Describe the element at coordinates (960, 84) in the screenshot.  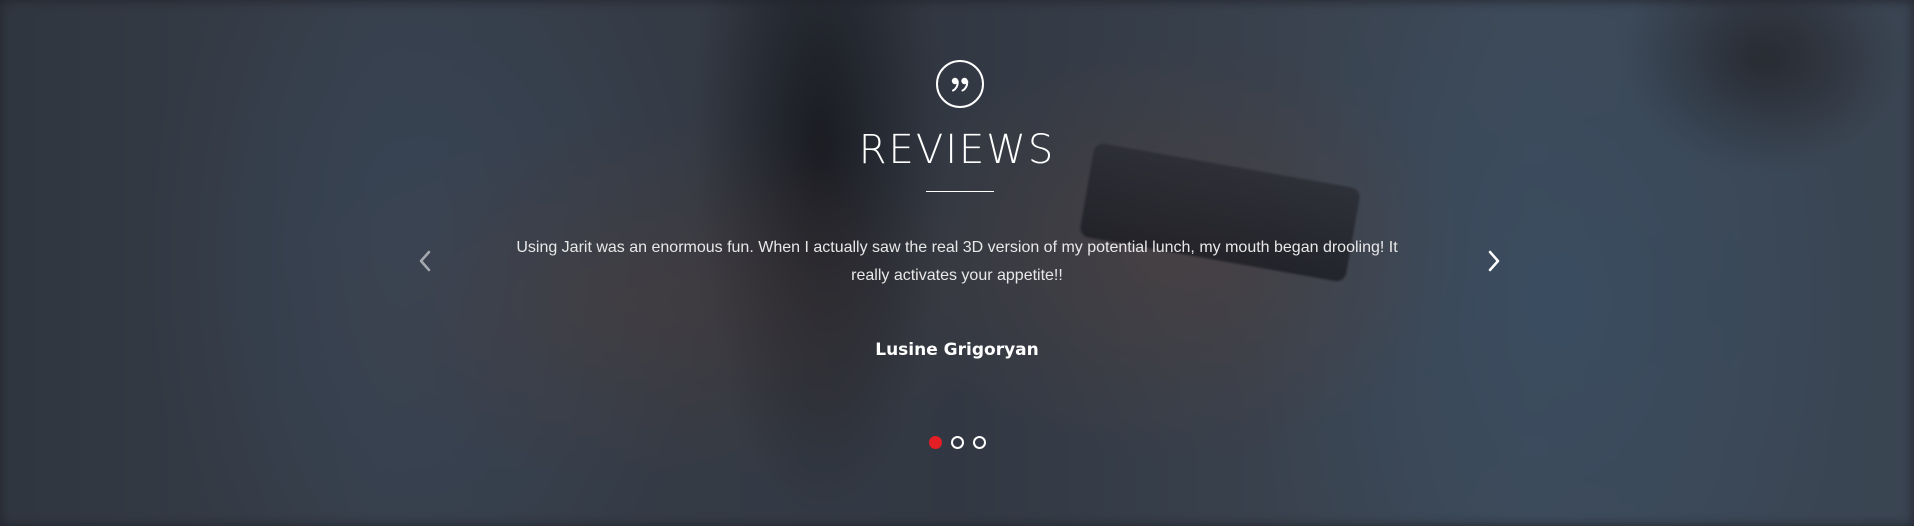
I see `quote-icon` at that location.